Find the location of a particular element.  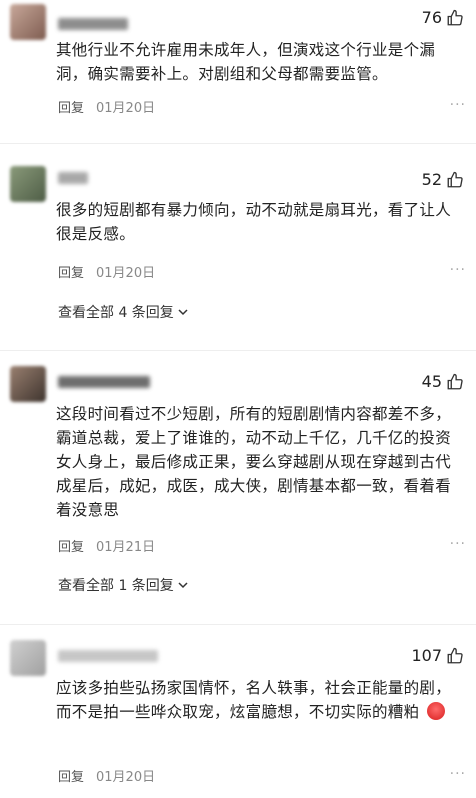

like-count: 45 is located at coordinates (431, 381).